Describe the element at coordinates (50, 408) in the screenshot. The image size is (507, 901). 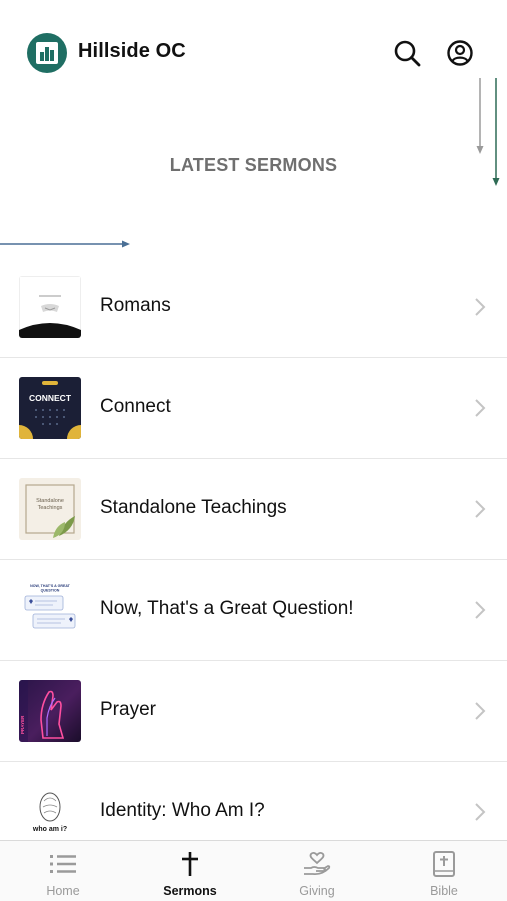
I see `connect-thumbnail: CONNECT` at that location.